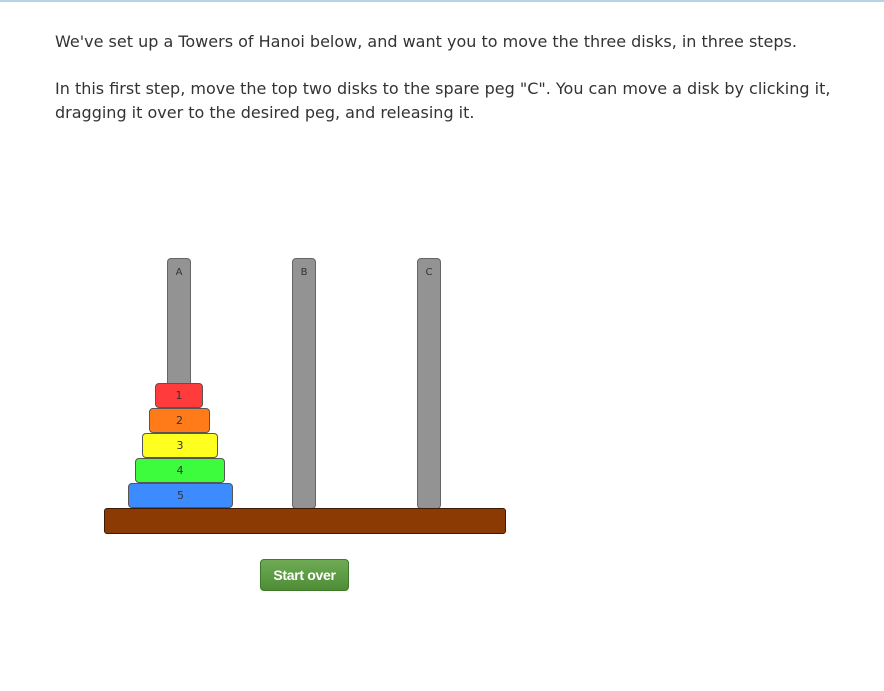 The height and width of the screenshot is (691, 884). Describe the element at coordinates (429, 383) in the screenshot. I see `peg-c: C` at that location.